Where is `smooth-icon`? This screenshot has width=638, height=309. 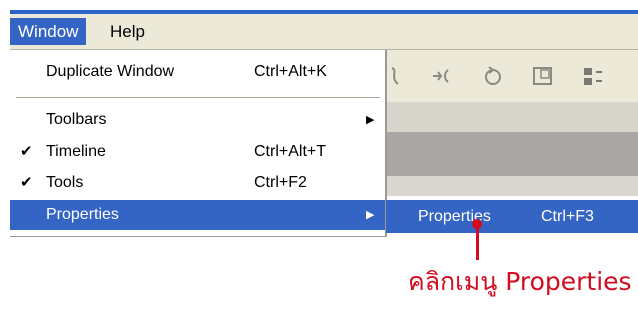 smooth-icon is located at coordinates (443, 76).